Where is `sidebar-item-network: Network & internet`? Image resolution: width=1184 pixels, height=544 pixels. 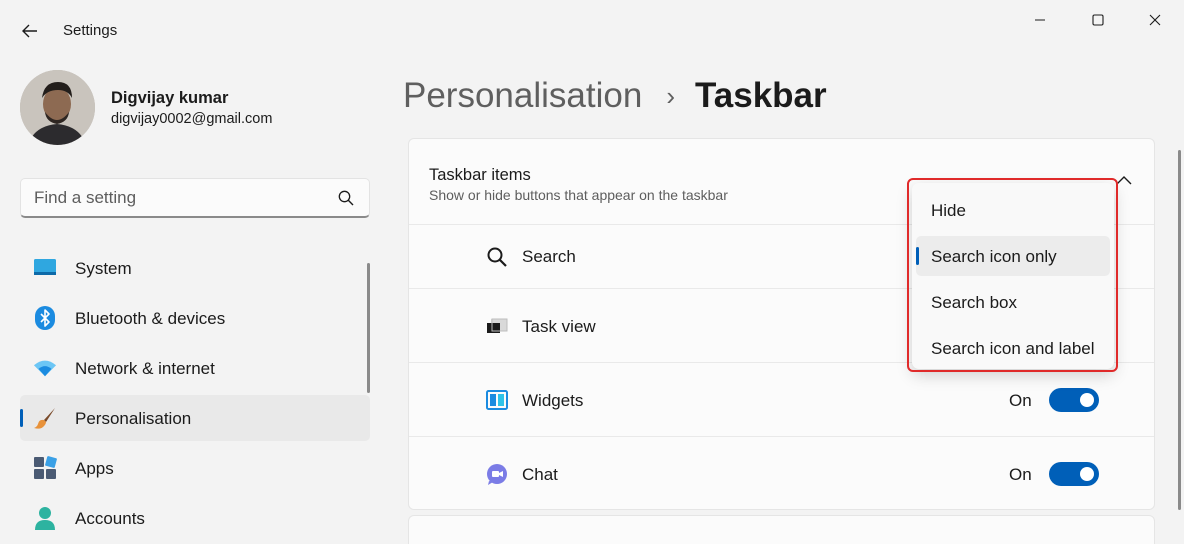 sidebar-item-network: Network & internet is located at coordinates (195, 368).